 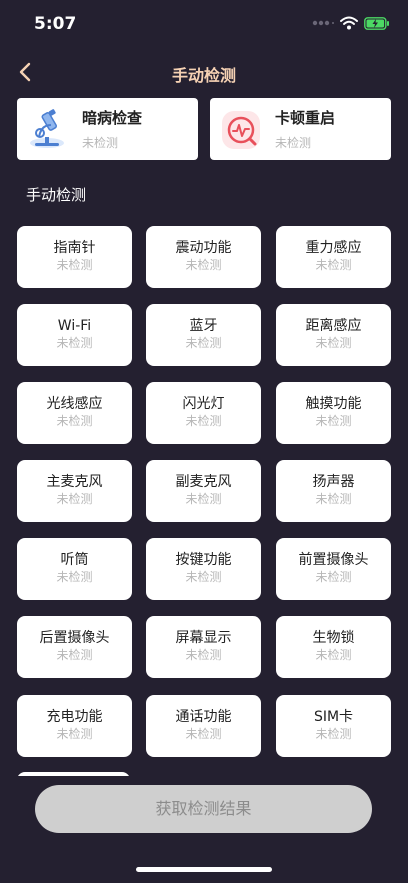 What do you see at coordinates (74, 569) in the screenshot?
I see `test-item-earpiece: 听筒 未检测` at bounding box center [74, 569].